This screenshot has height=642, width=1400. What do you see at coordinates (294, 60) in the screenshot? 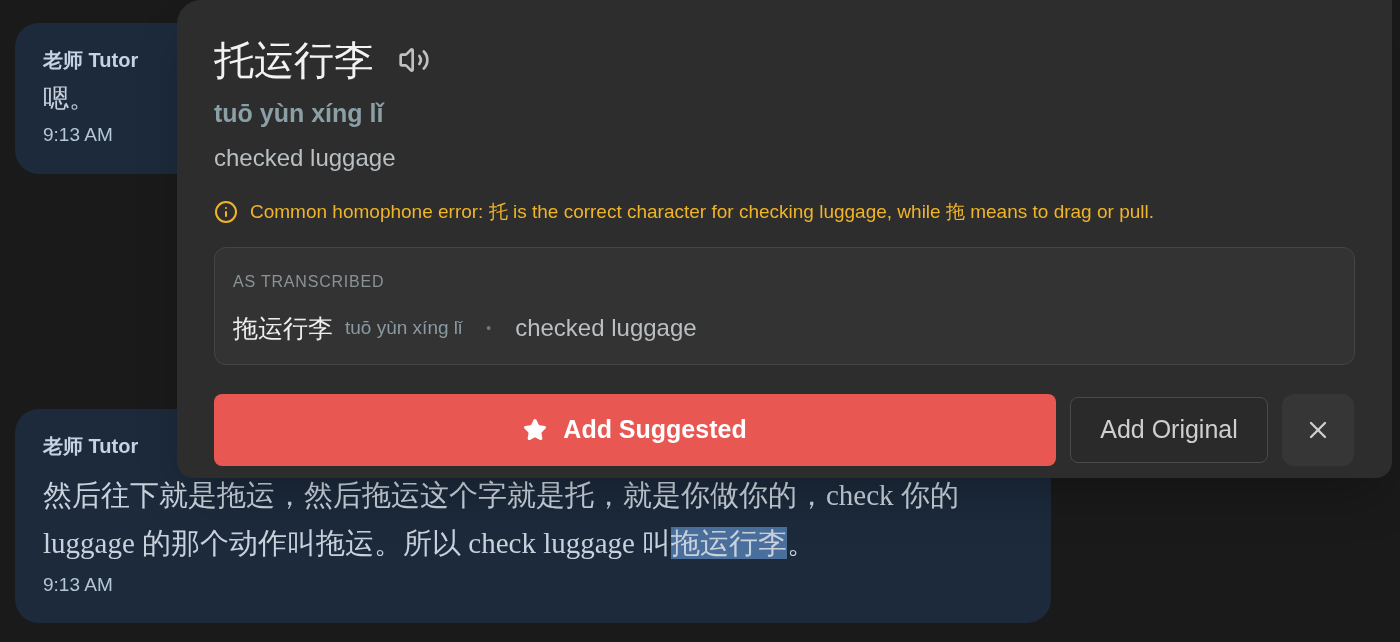
I see `word-title: 托运行李` at bounding box center [294, 60].